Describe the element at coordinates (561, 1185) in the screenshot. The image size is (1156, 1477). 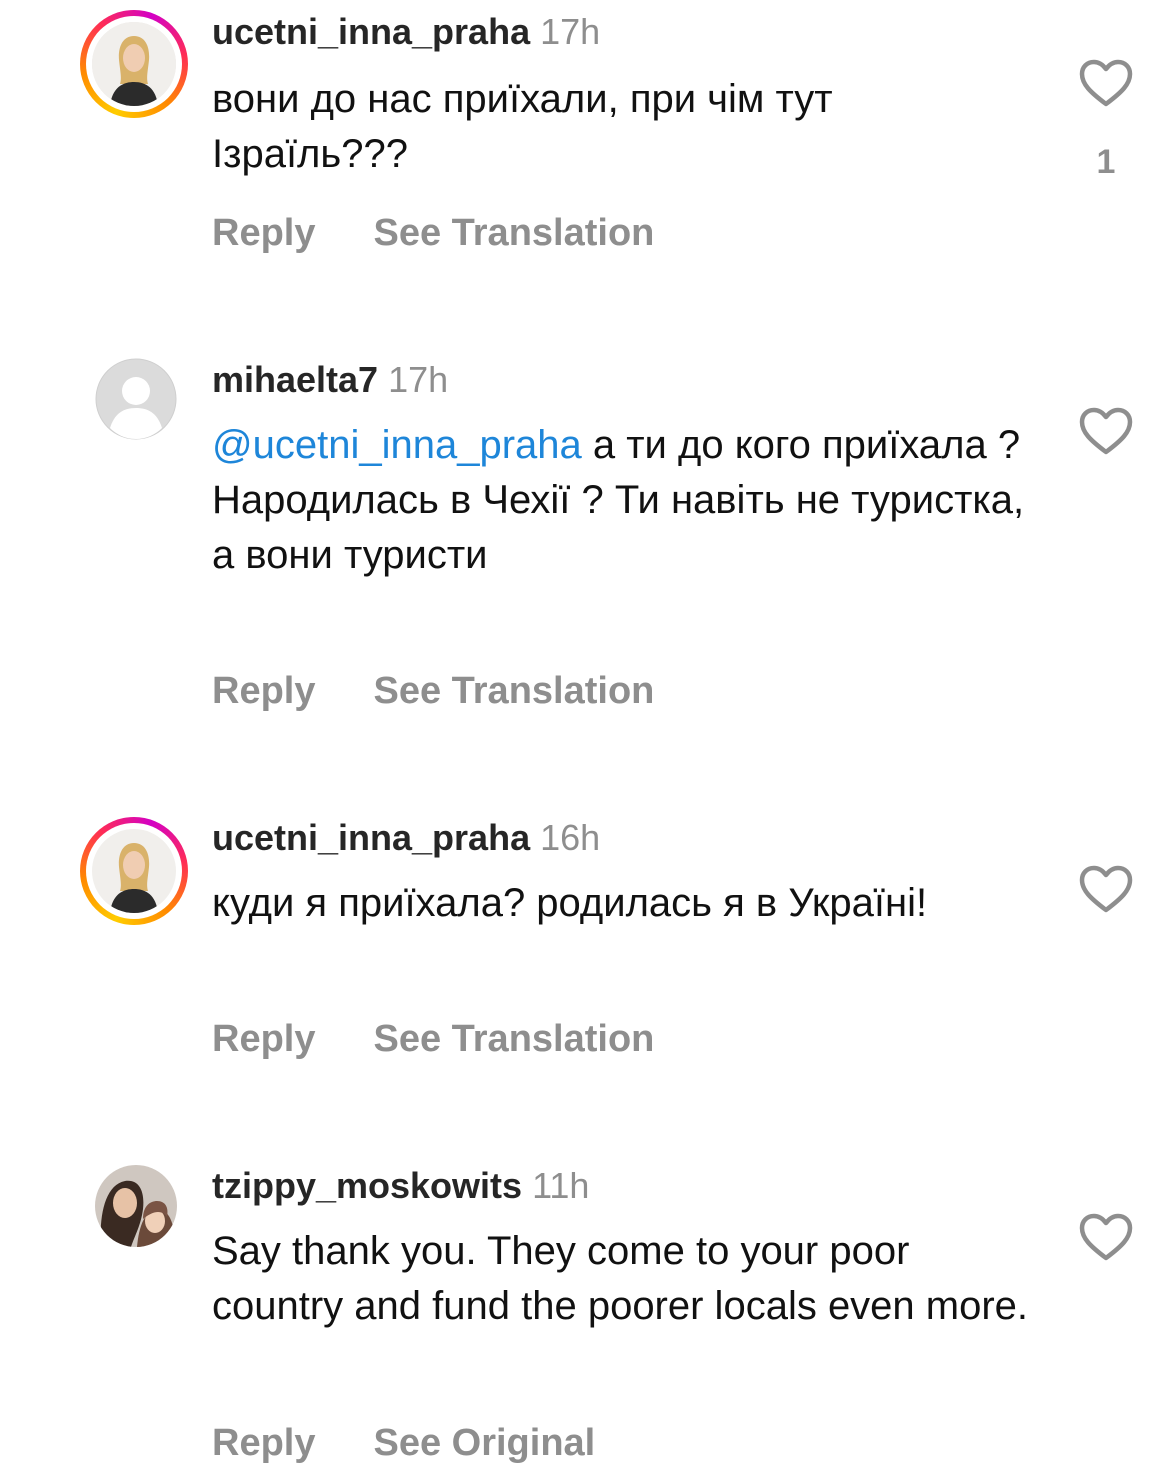
I see `timestamp: 11h` at that location.